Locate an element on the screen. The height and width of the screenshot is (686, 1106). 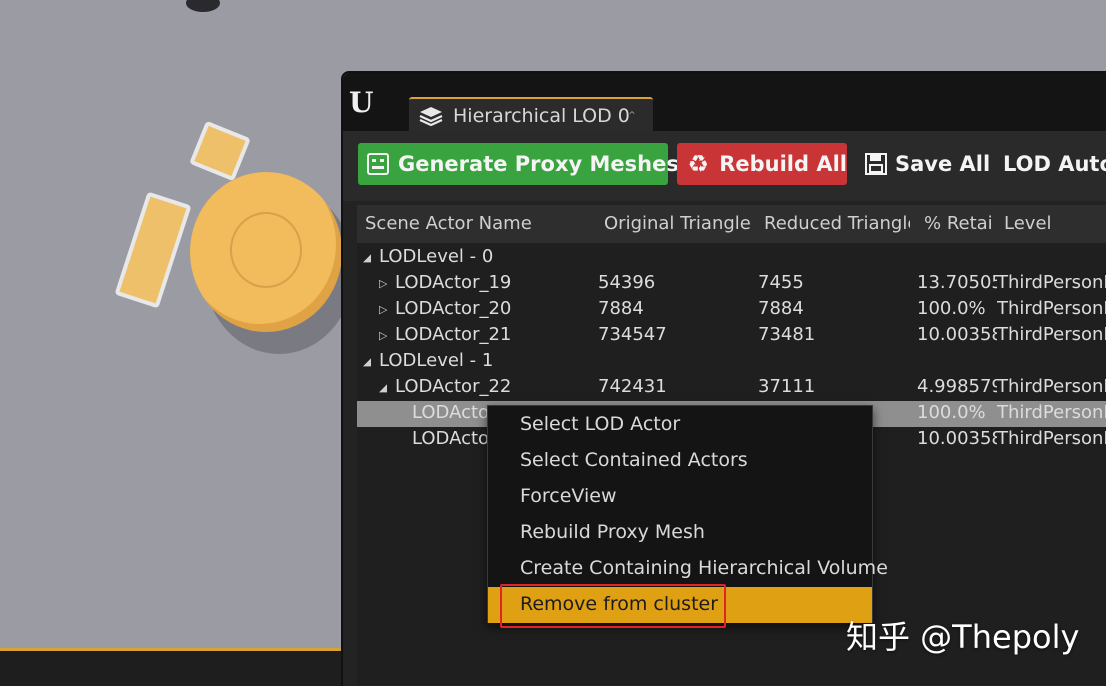
row-name: LODActor_21 is located at coordinates (453, 334).